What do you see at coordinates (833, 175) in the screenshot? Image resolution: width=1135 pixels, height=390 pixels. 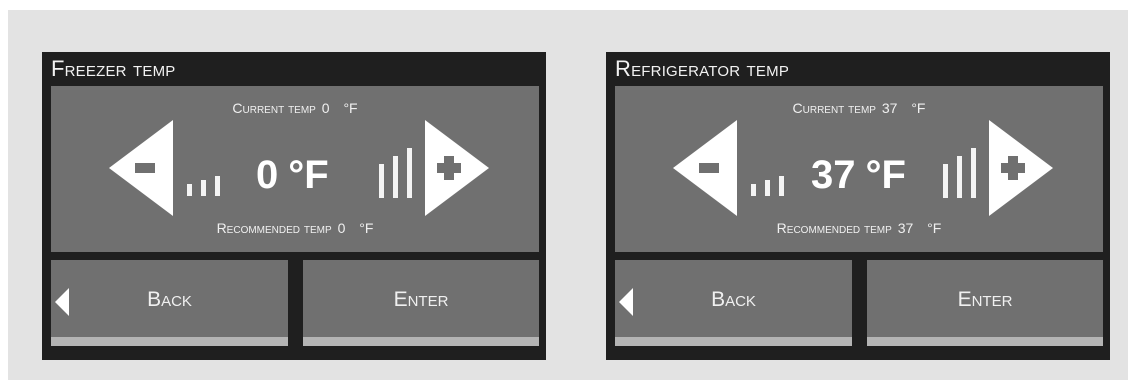 I see `set-temperature-value: 37` at bounding box center [833, 175].